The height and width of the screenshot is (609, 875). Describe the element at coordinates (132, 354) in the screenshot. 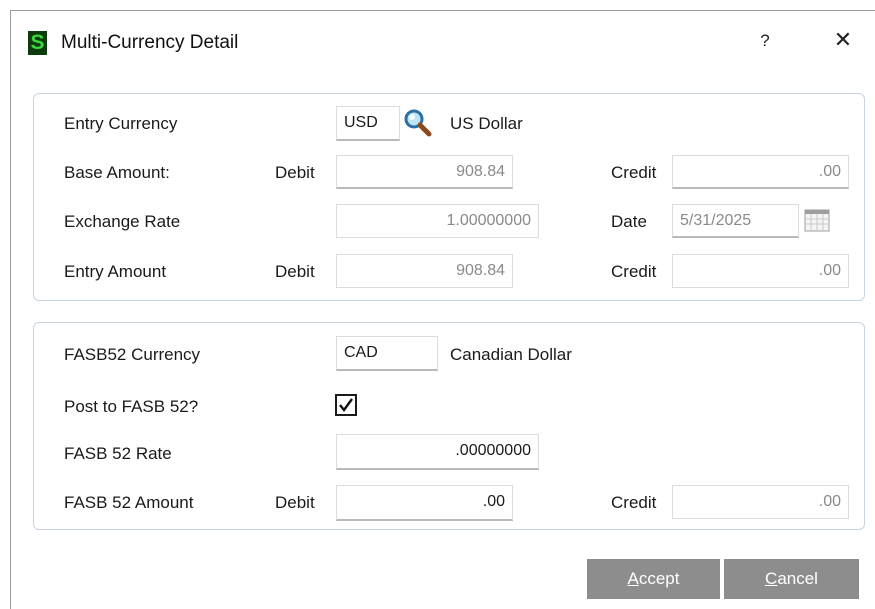

I see `fasb52-currency-label: FASB52 Currency` at that location.